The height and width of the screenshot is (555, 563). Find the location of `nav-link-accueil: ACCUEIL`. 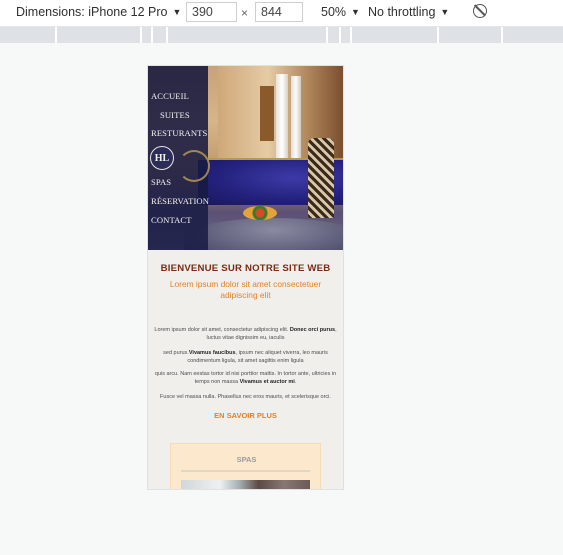

nav-link-accueil: ACCUEIL is located at coordinates (170, 96).